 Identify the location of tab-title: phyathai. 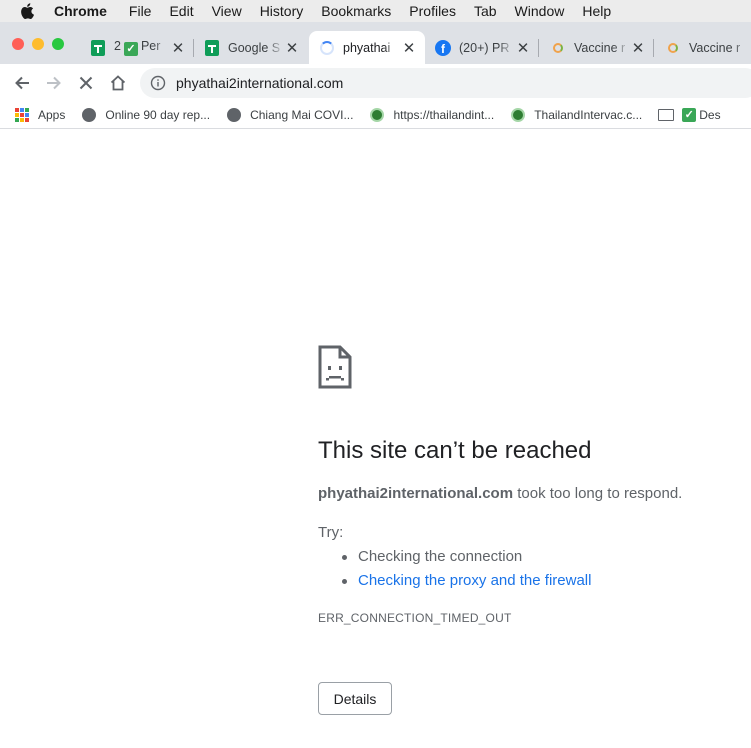
(367, 47).